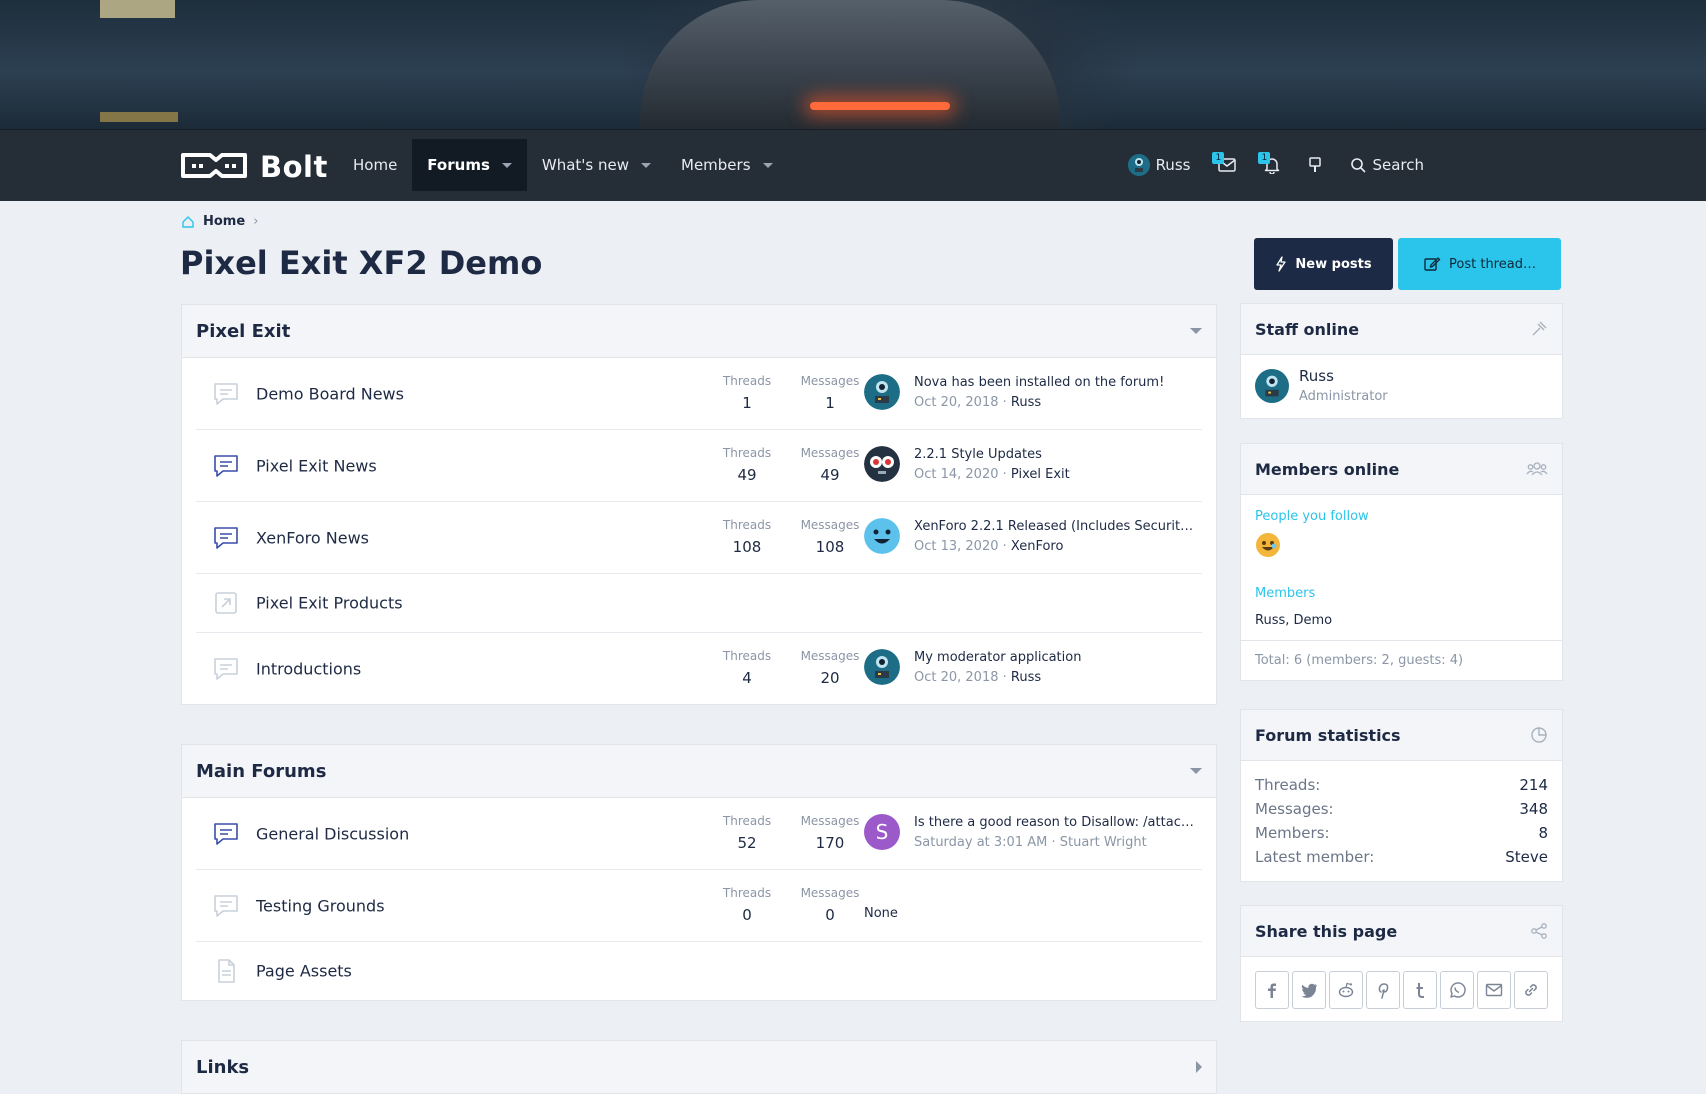 The width and height of the screenshot is (1706, 1094). What do you see at coordinates (226, 833) in the screenshot?
I see `forum-unread-icon` at bounding box center [226, 833].